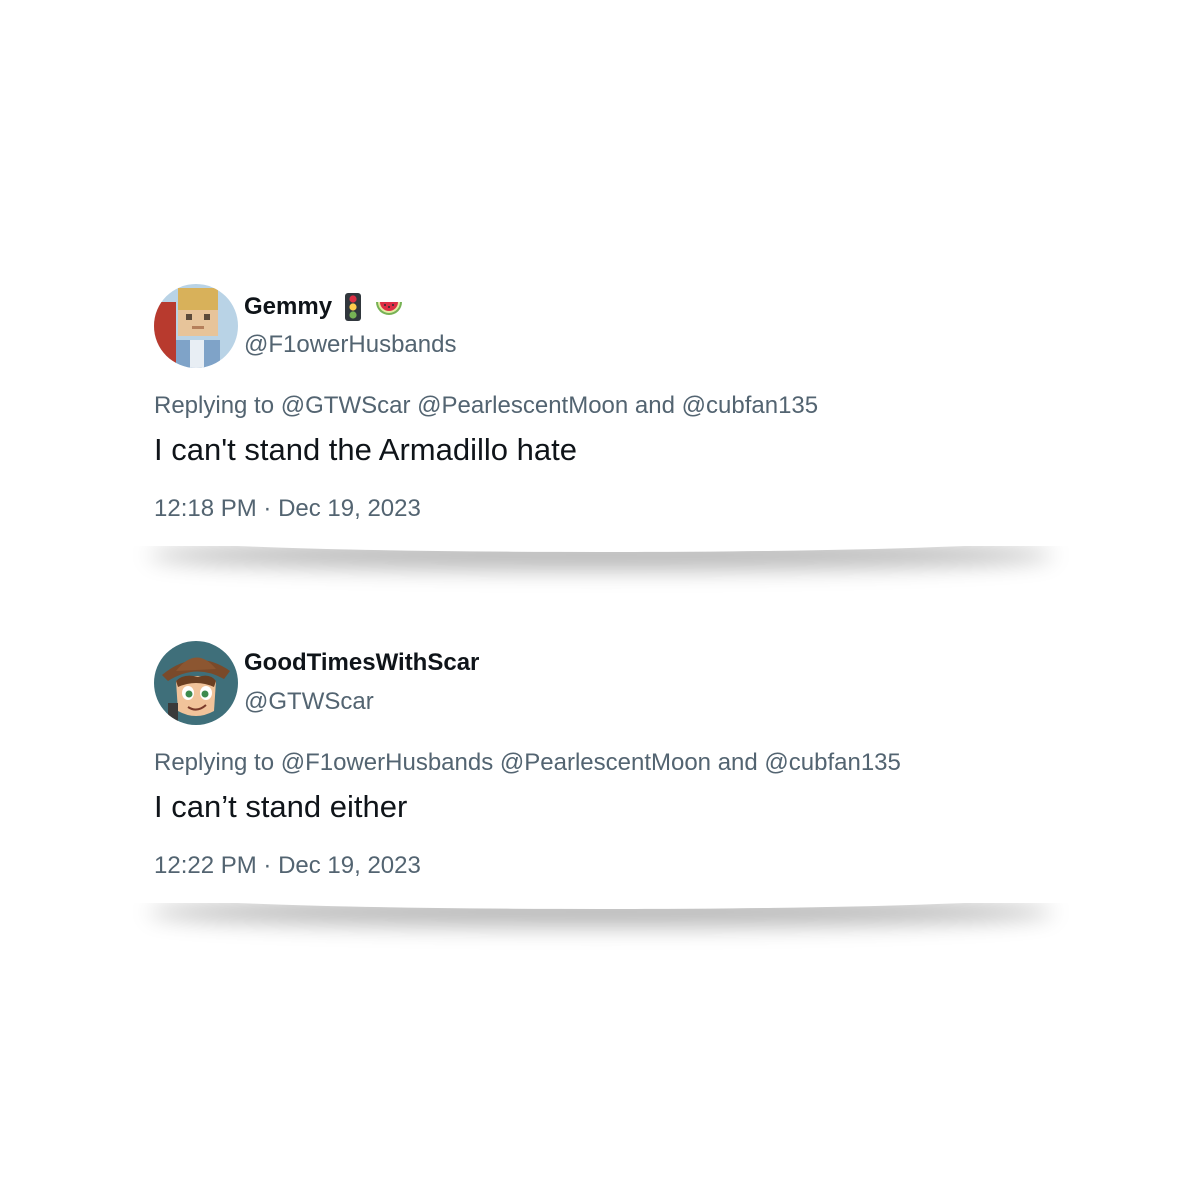  I want to click on tweet-text: I can't stand the Armadillo hate, so click(365, 449).